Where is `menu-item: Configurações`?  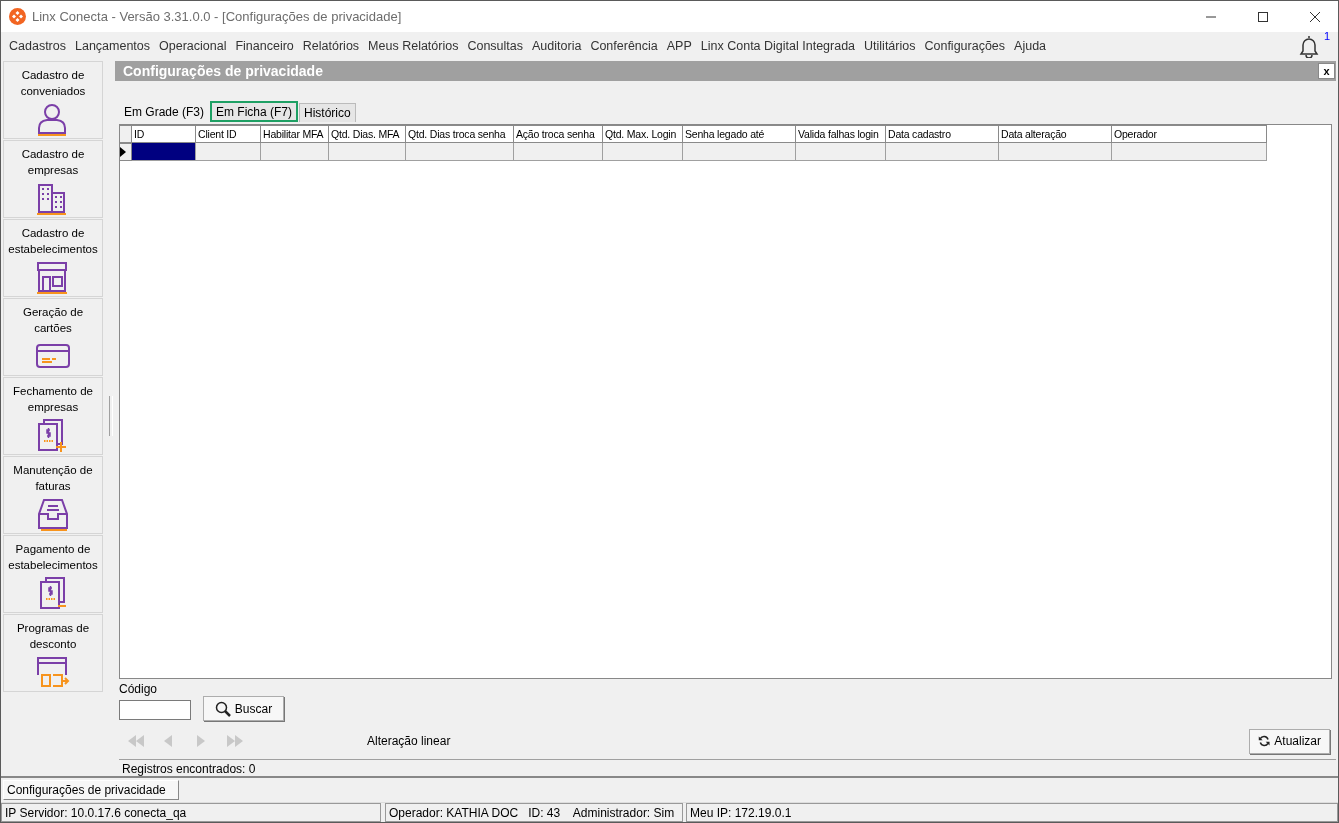 menu-item: Configurações is located at coordinates (967, 46).